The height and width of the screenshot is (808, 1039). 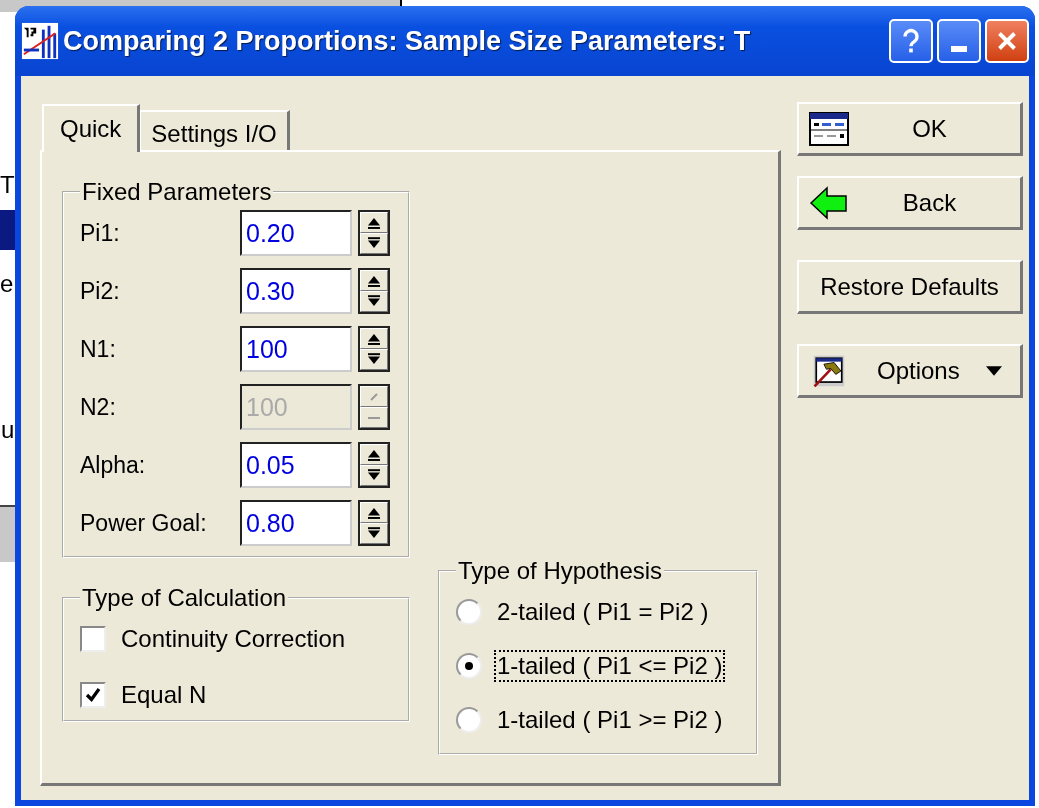 What do you see at coordinates (8, 430) in the screenshot?
I see `text-fragment: u` at bounding box center [8, 430].